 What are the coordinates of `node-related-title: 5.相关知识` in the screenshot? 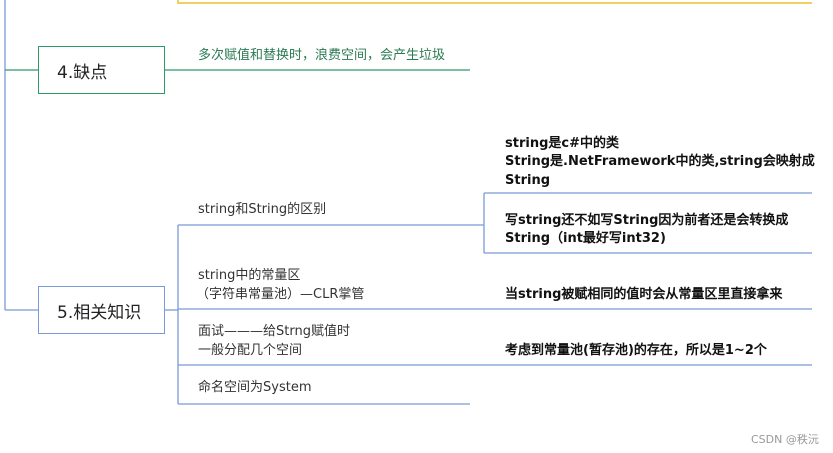 It's located at (99, 312).